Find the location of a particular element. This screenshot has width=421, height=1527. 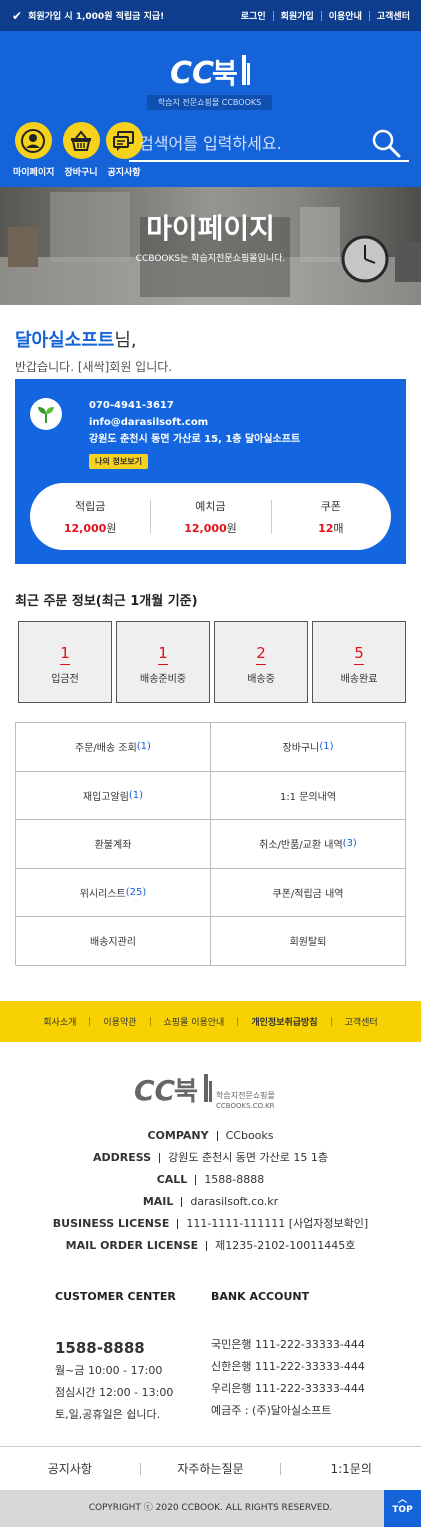

quick-cart-label: 장바구니 is located at coordinates (81, 173).